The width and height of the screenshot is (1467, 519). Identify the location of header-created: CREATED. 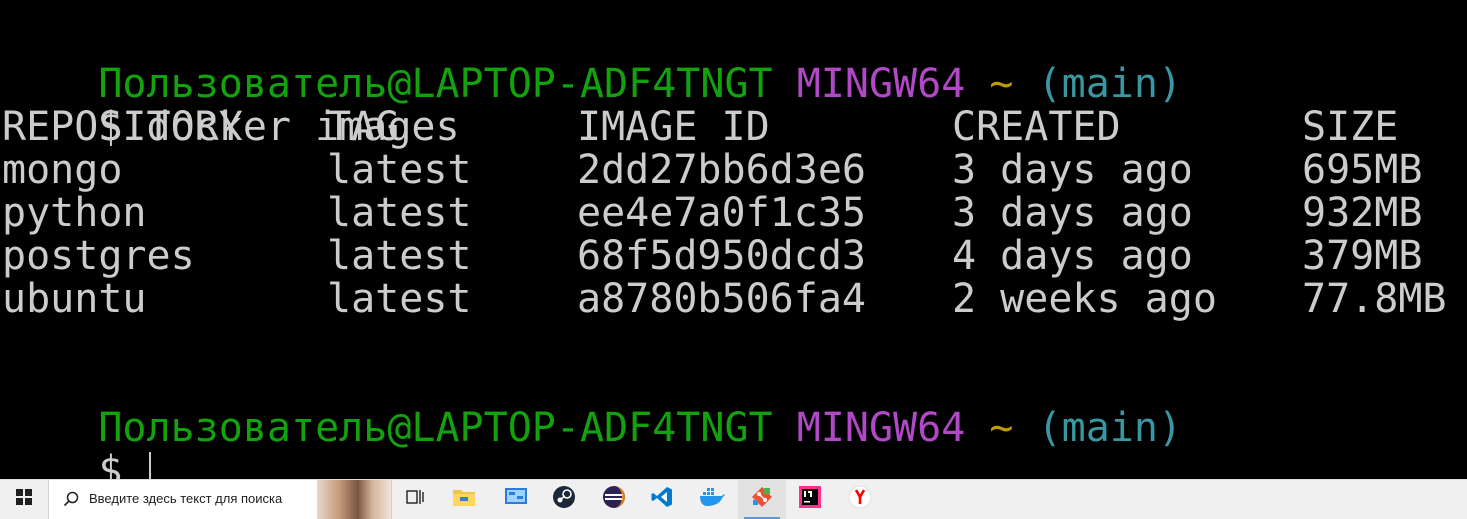
(1036, 127).